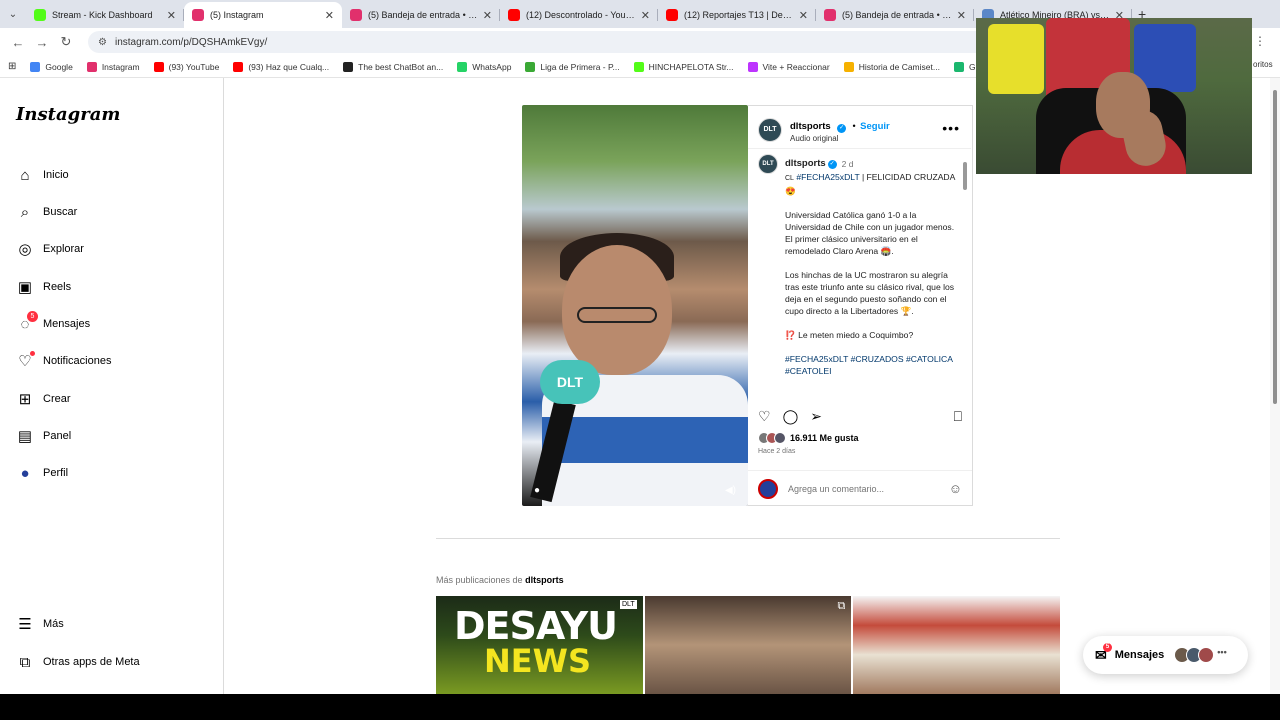  Describe the element at coordinates (958, 416) in the screenshot. I see `bookmark-icon: ⎕` at that location.